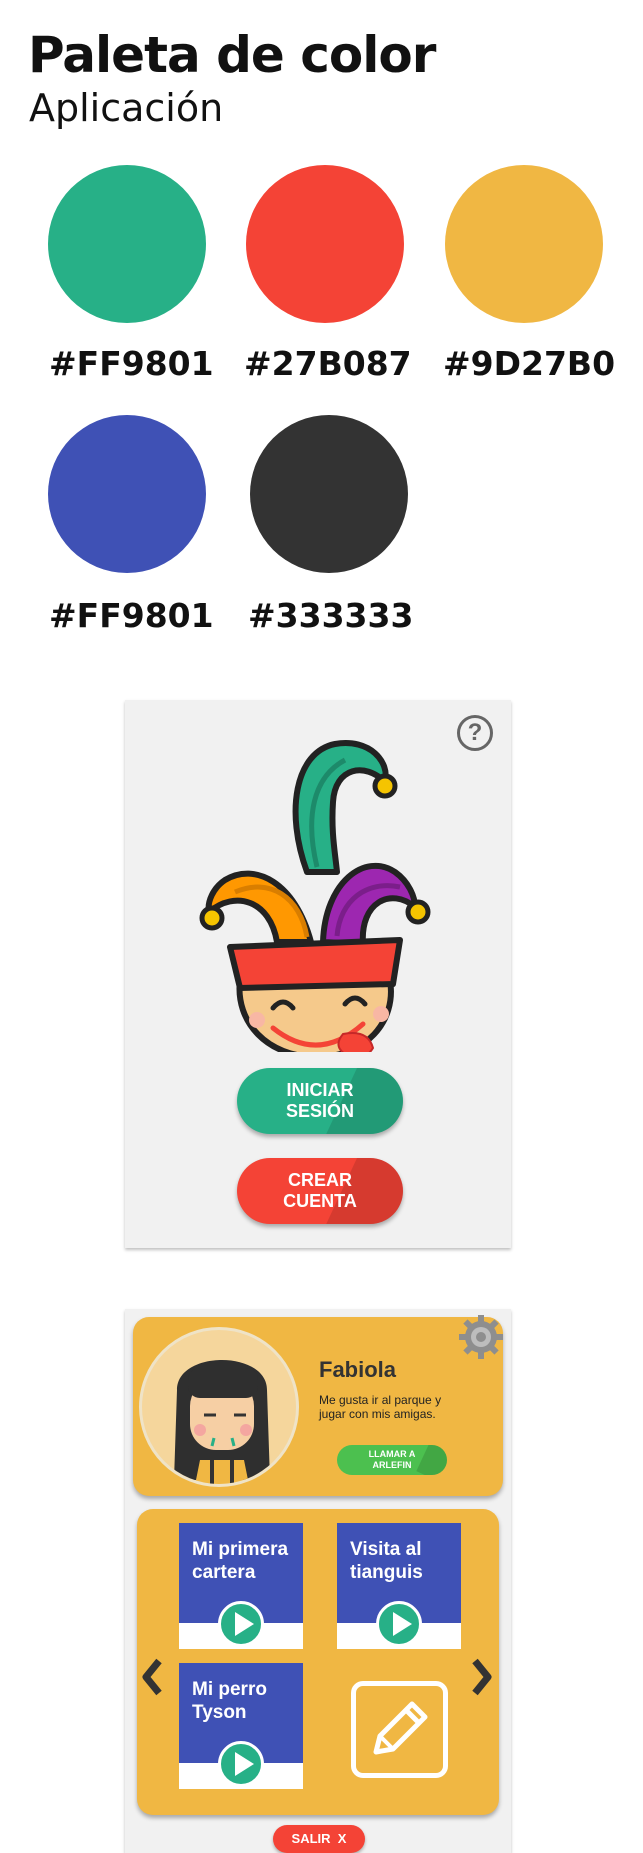 Image resolution: width=643 pixels, height=1853 pixels. I want to click on login-button-label: INICIAR SESIÓN, so click(320, 1100).